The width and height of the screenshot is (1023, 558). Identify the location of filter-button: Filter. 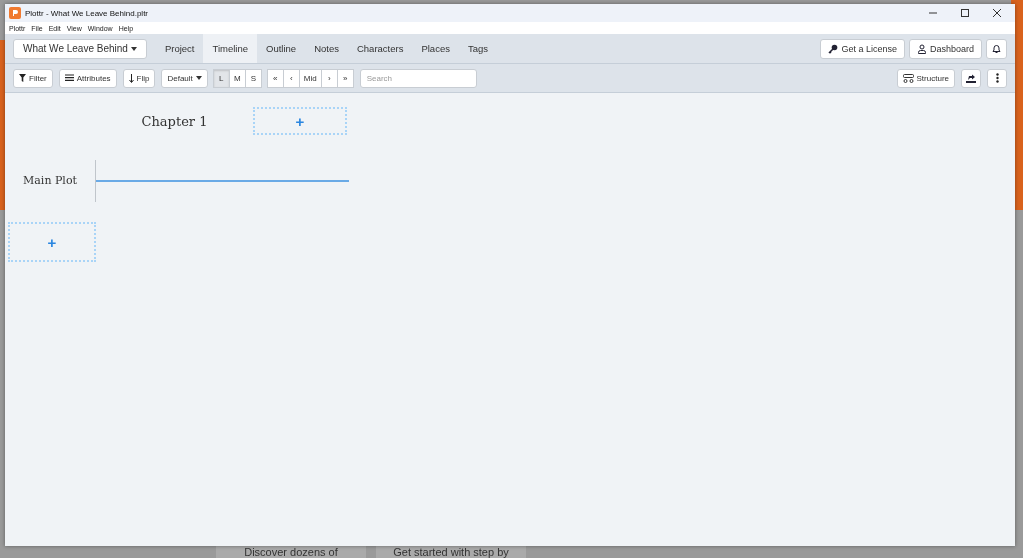
(33, 78).